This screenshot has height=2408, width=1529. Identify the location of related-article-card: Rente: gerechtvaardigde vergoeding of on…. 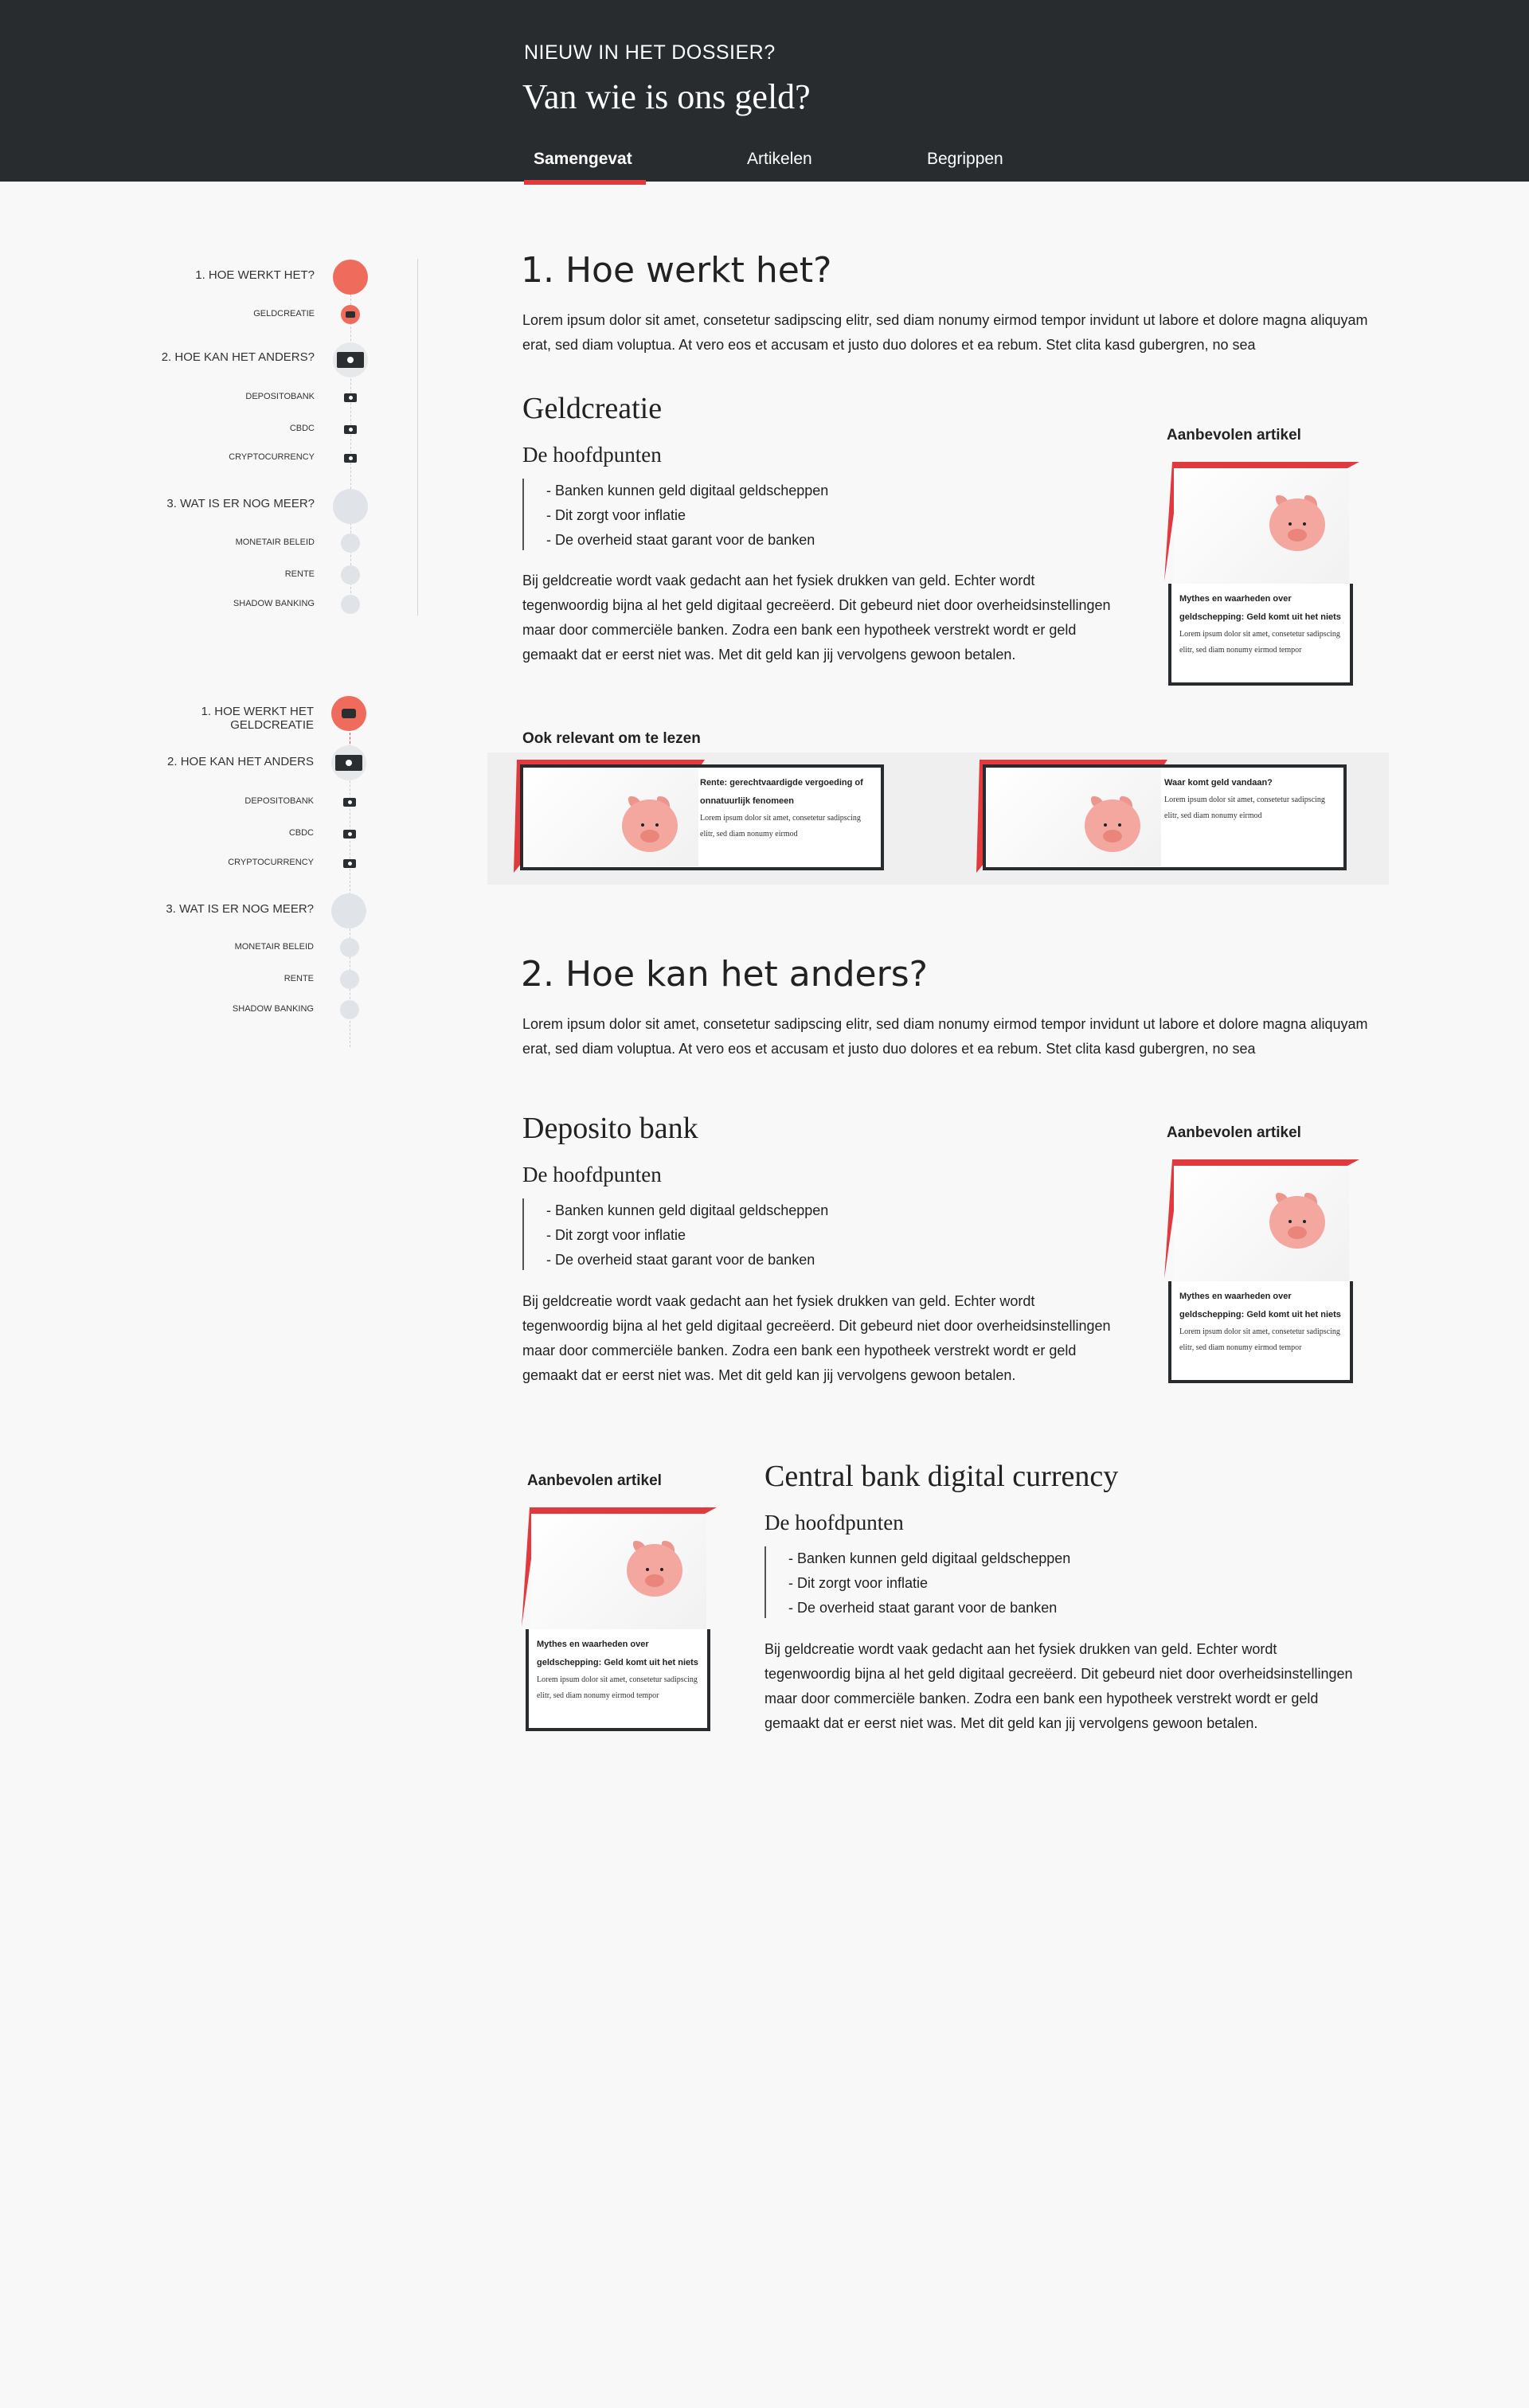
(699, 816).